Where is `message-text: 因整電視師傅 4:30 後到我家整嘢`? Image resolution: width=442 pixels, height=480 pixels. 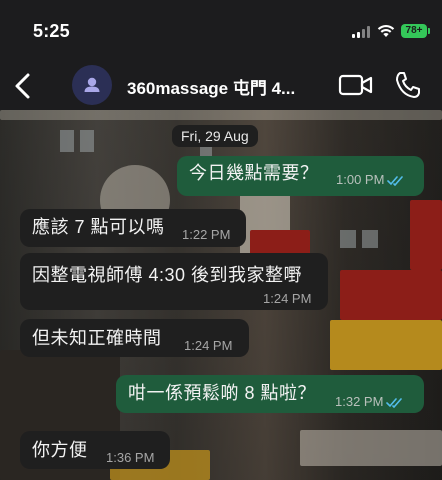 message-text: 因整電視師傅 4:30 後到我家整嘢 is located at coordinates (167, 275).